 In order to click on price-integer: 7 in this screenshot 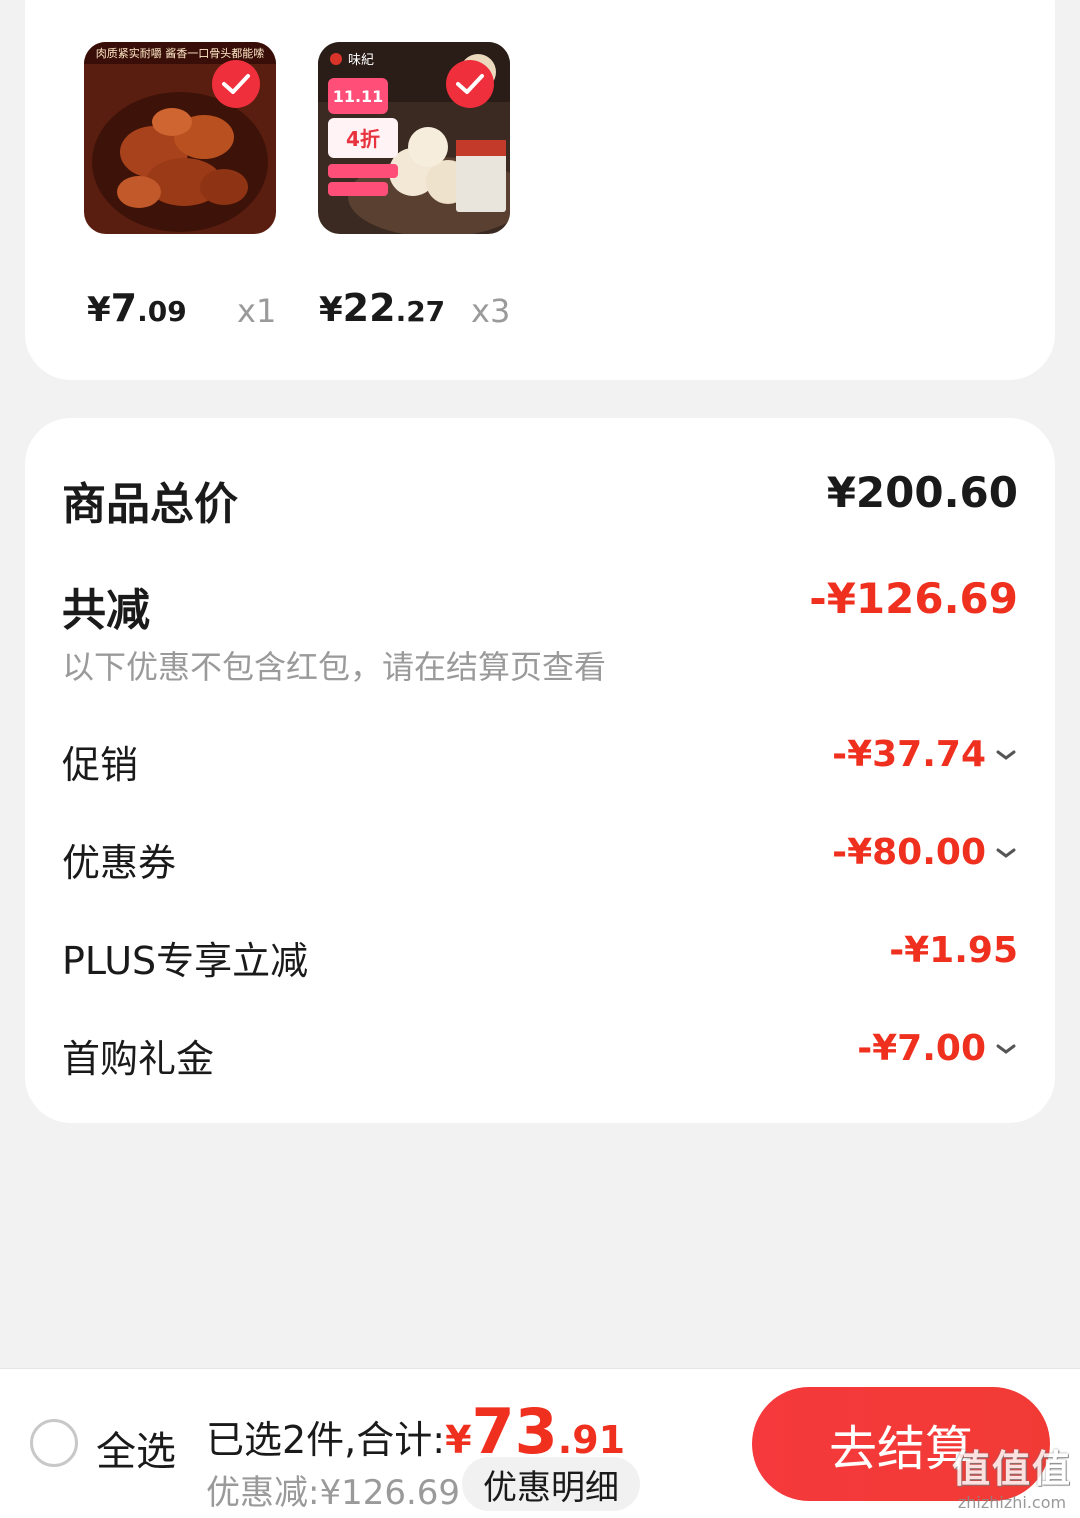, I will do `click(124, 308)`.